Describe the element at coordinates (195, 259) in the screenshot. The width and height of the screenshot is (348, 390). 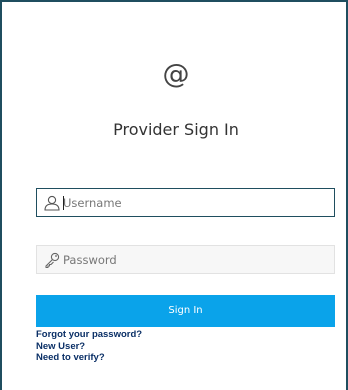
I see `password-input` at that location.